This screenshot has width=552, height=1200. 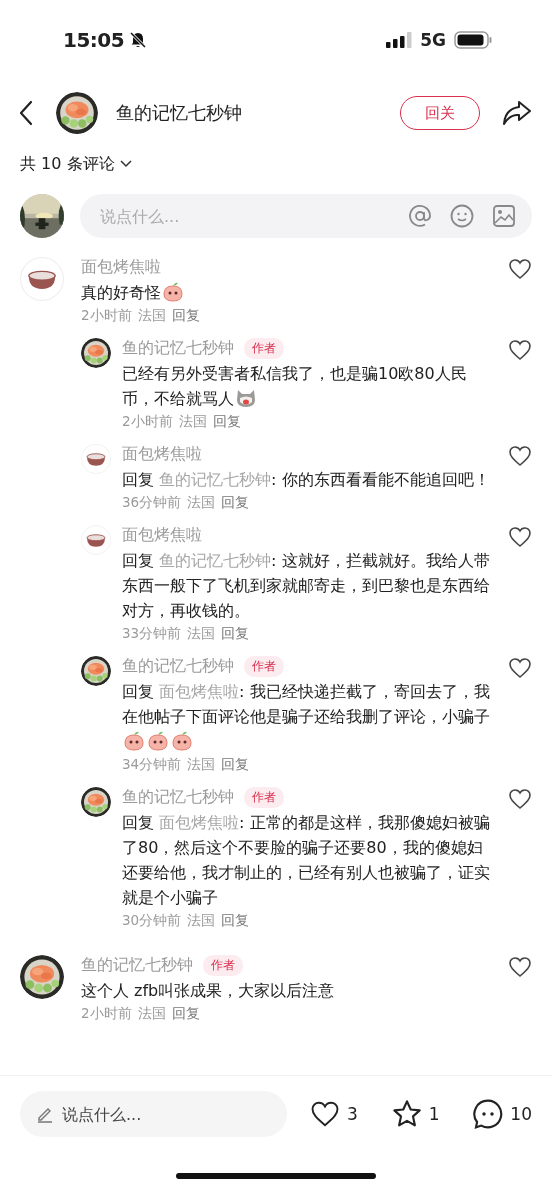 I want to click on comment-text: 已经有另外受害者私信我了，也是骗10欧80人民币，不给就骂人, so click(x=295, y=386).